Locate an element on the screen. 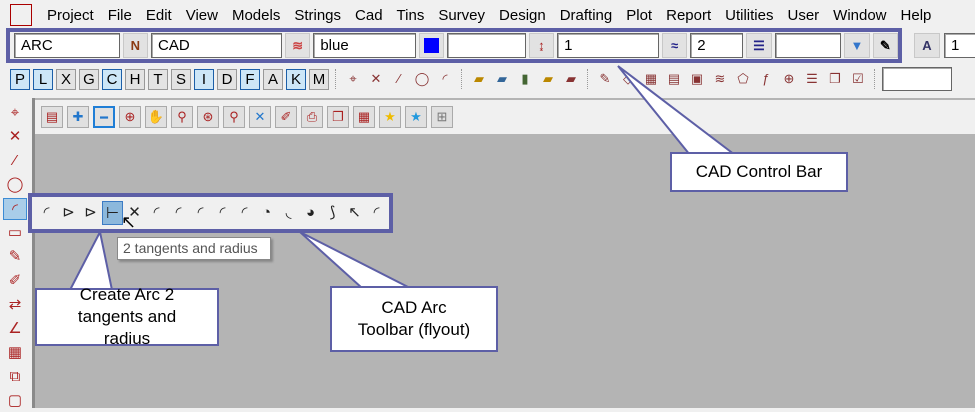 The height and width of the screenshot is (412, 975). control-bar-pointer is located at coordinates (677, 110).